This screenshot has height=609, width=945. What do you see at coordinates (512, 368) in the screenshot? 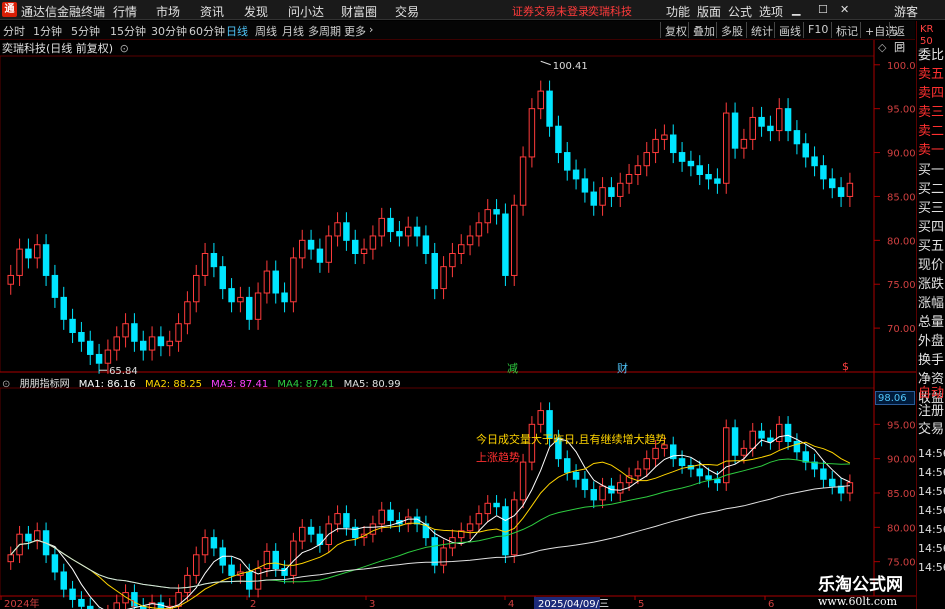
I see `reduce-marker: 减` at bounding box center [512, 368].